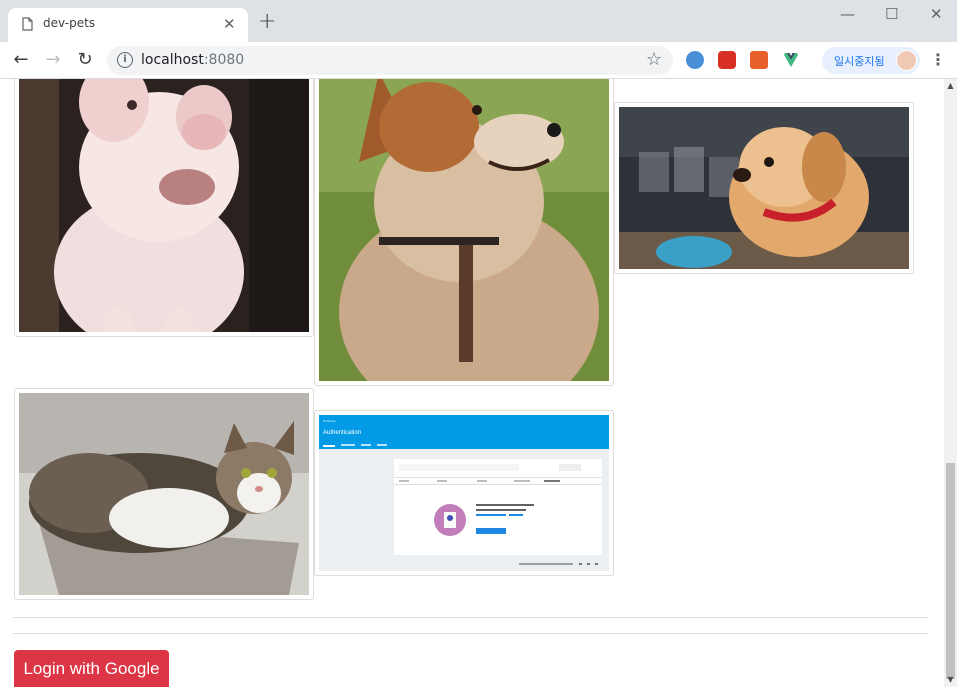  I want to click on profile-button: 일시중지됨, so click(871, 60).